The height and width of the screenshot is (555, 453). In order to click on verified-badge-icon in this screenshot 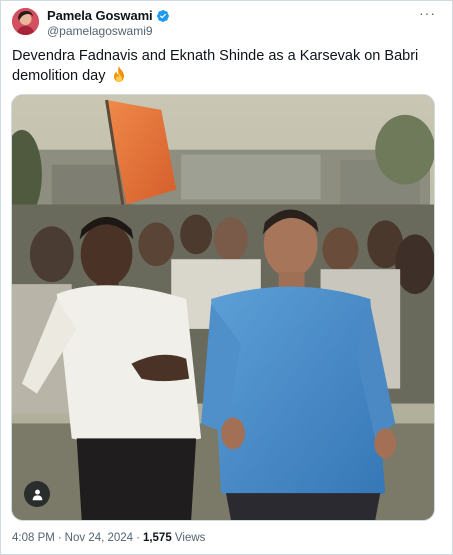, I will do `click(163, 16)`.